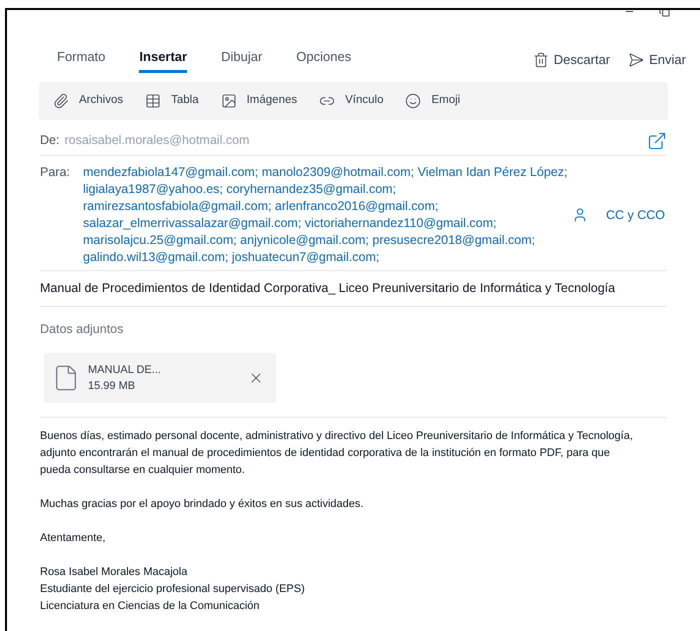 Image resolution: width=700 pixels, height=631 pixels. I want to click on toolbar-button: Imágenes, so click(259, 101).